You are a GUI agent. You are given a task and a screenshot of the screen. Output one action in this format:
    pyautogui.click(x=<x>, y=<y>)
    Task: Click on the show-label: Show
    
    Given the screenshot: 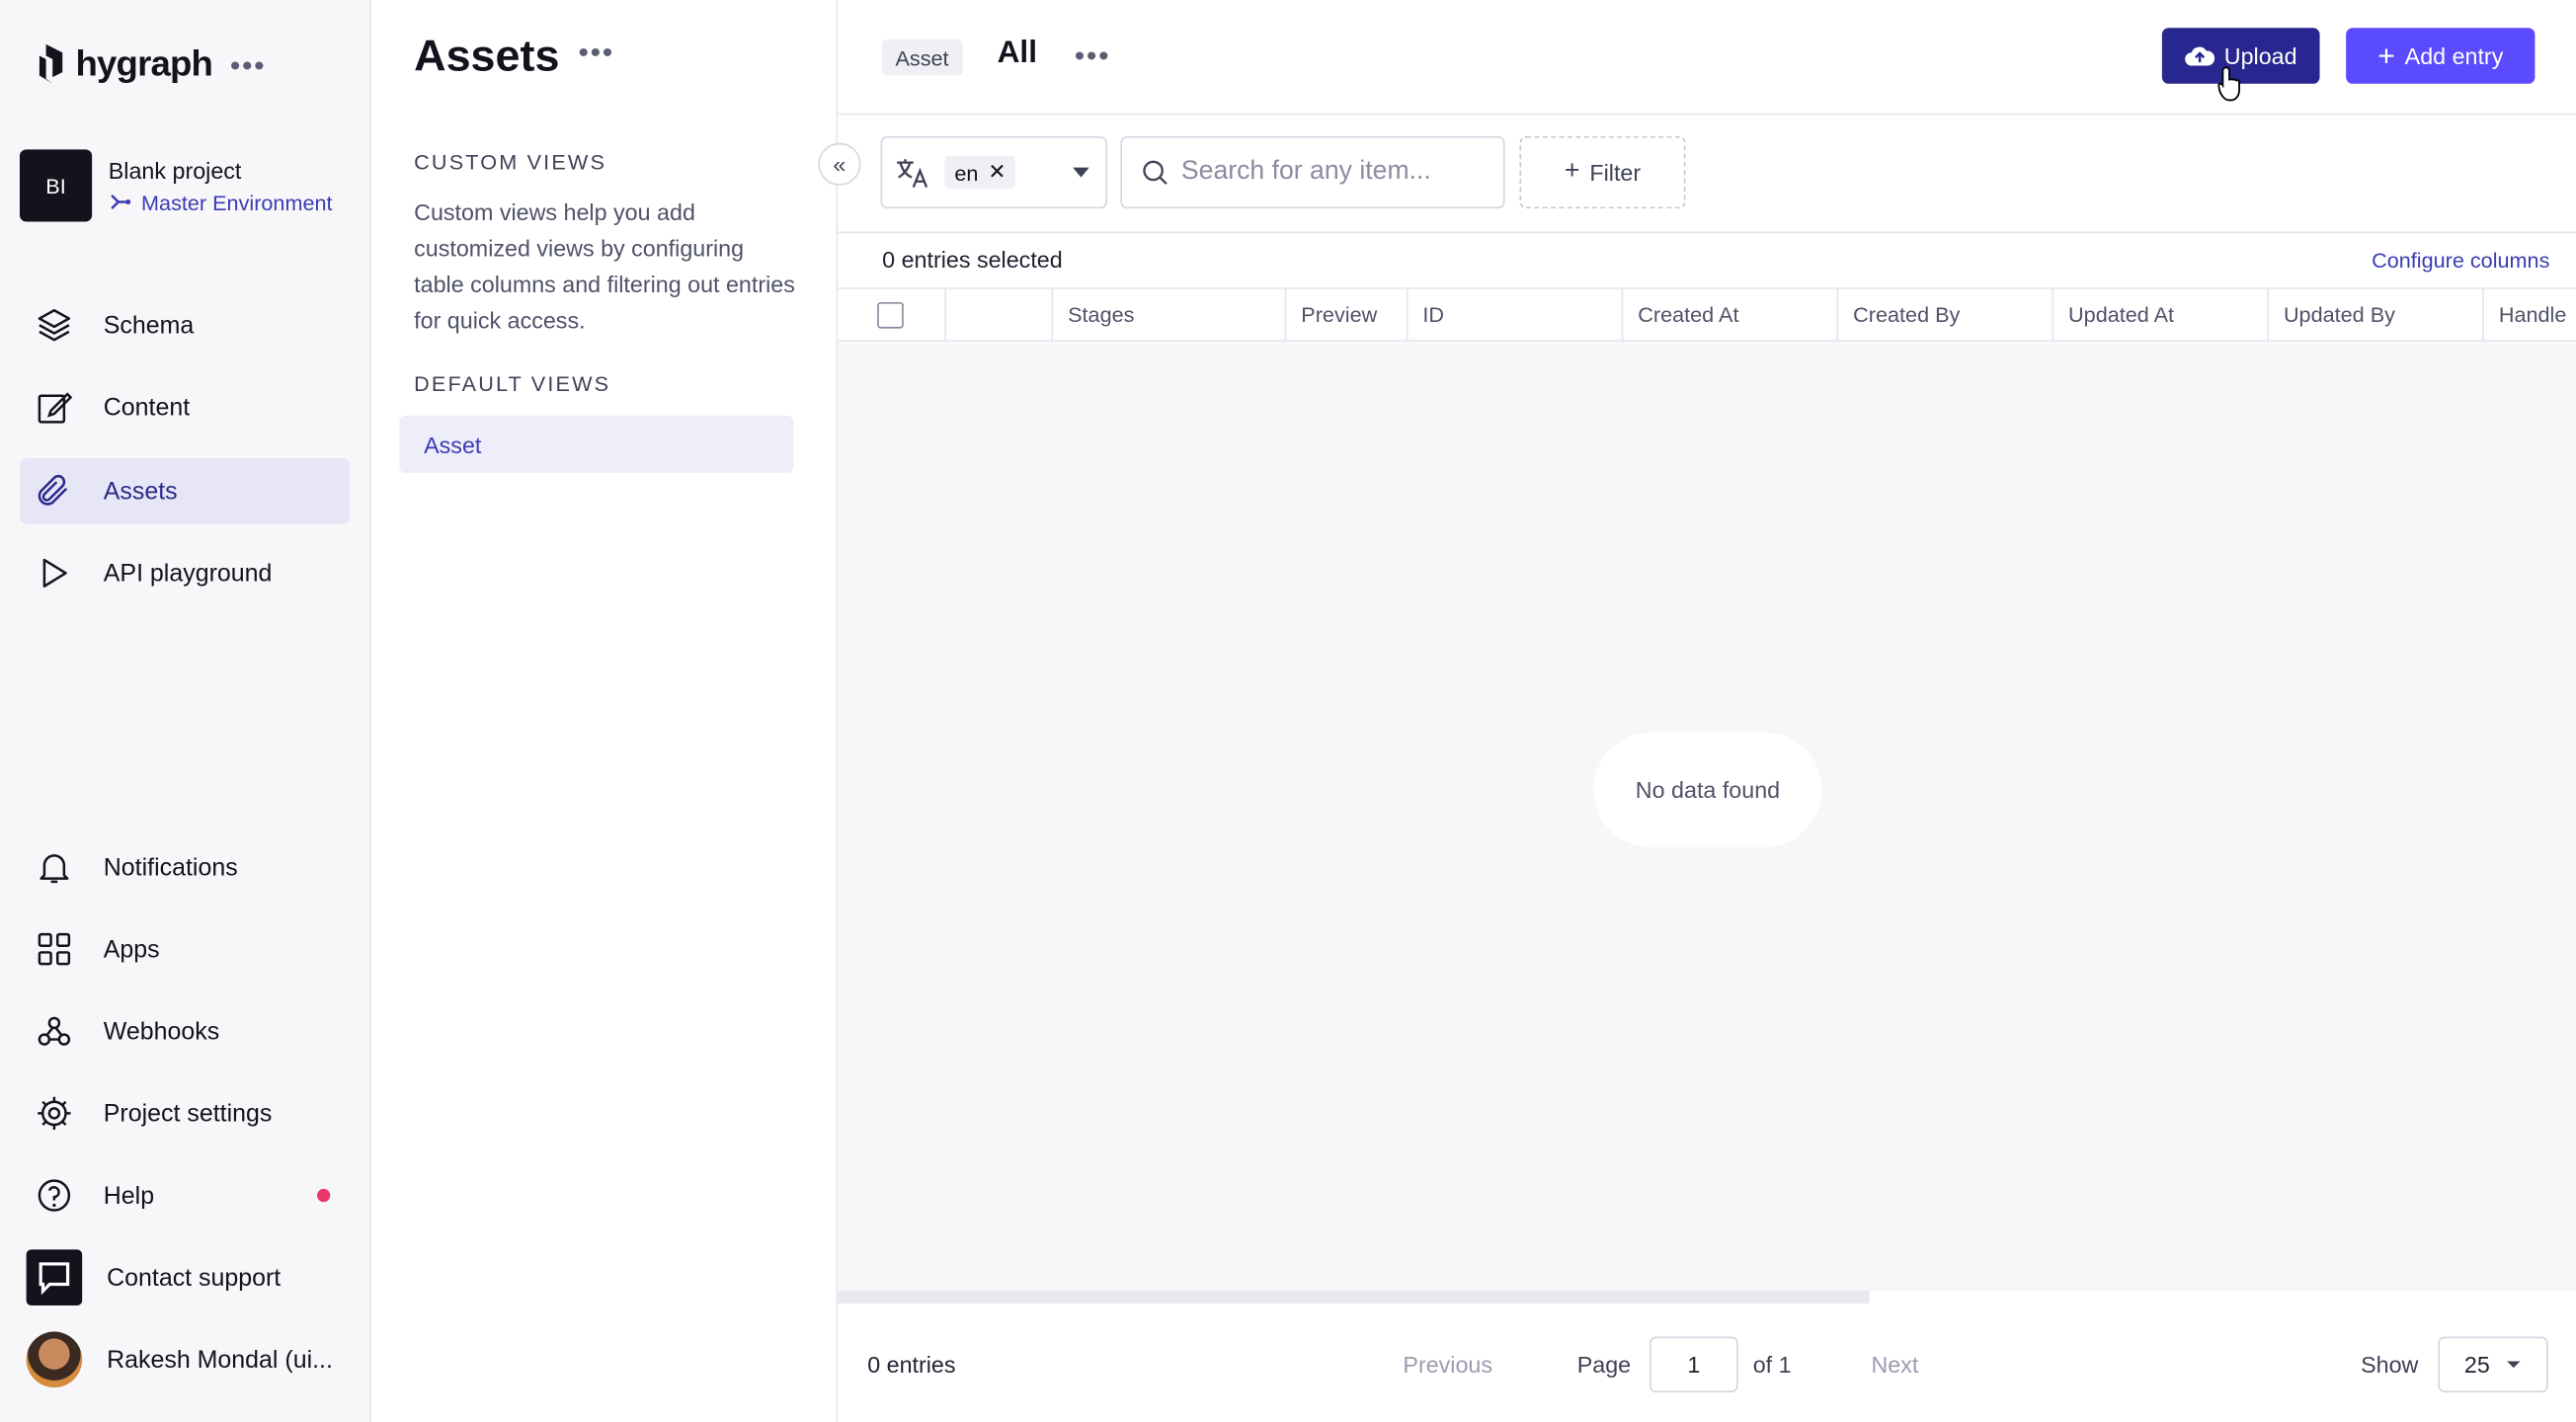 What is the action you would take?
    pyautogui.click(x=2390, y=1365)
    